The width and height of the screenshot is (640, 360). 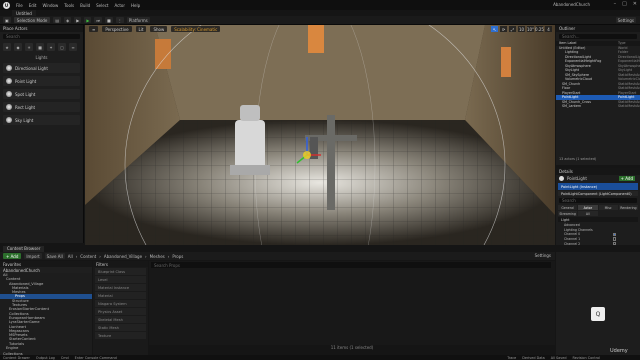 I want to click on outliner-row: SM_Lantern StaticMeshActor, so click(x=598, y=106).